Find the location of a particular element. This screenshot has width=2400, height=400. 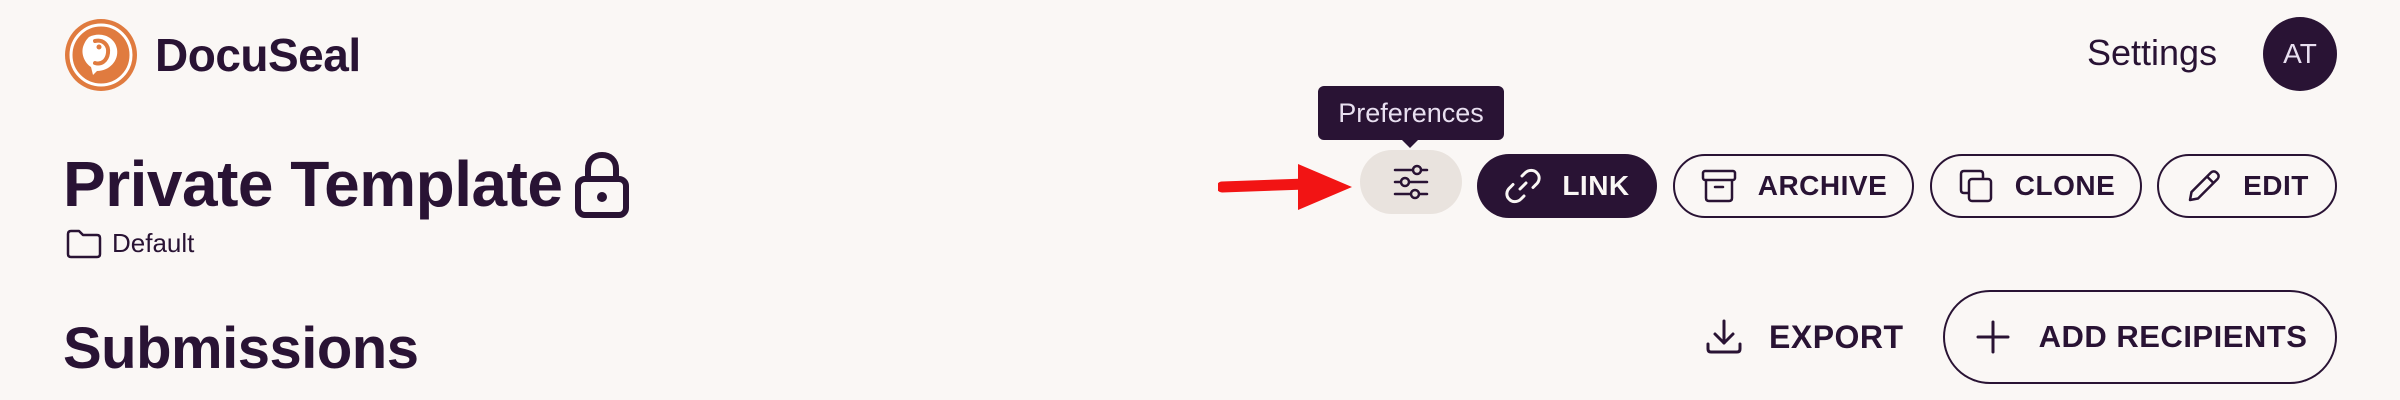

archive-icon is located at coordinates (1718, 186).